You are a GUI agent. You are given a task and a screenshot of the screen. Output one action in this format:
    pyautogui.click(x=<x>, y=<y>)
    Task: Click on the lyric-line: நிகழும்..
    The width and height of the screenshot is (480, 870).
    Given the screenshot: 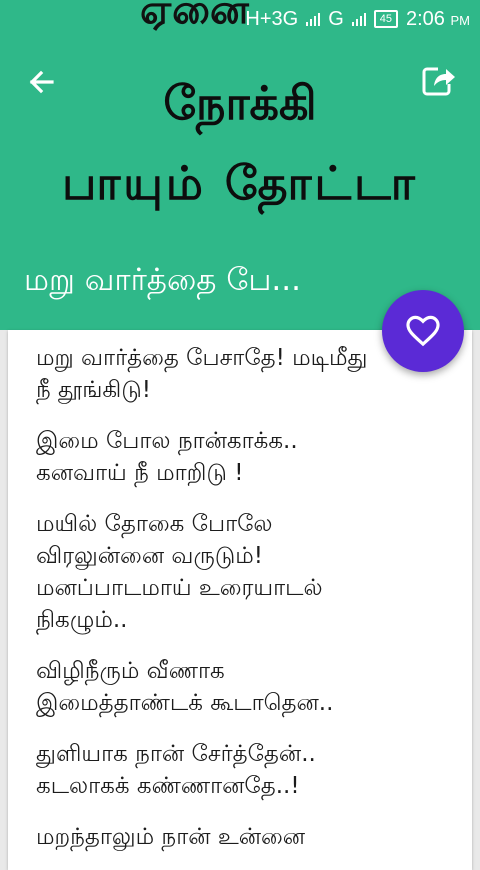 What is the action you would take?
    pyautogui.click(x=82, y=620)
    